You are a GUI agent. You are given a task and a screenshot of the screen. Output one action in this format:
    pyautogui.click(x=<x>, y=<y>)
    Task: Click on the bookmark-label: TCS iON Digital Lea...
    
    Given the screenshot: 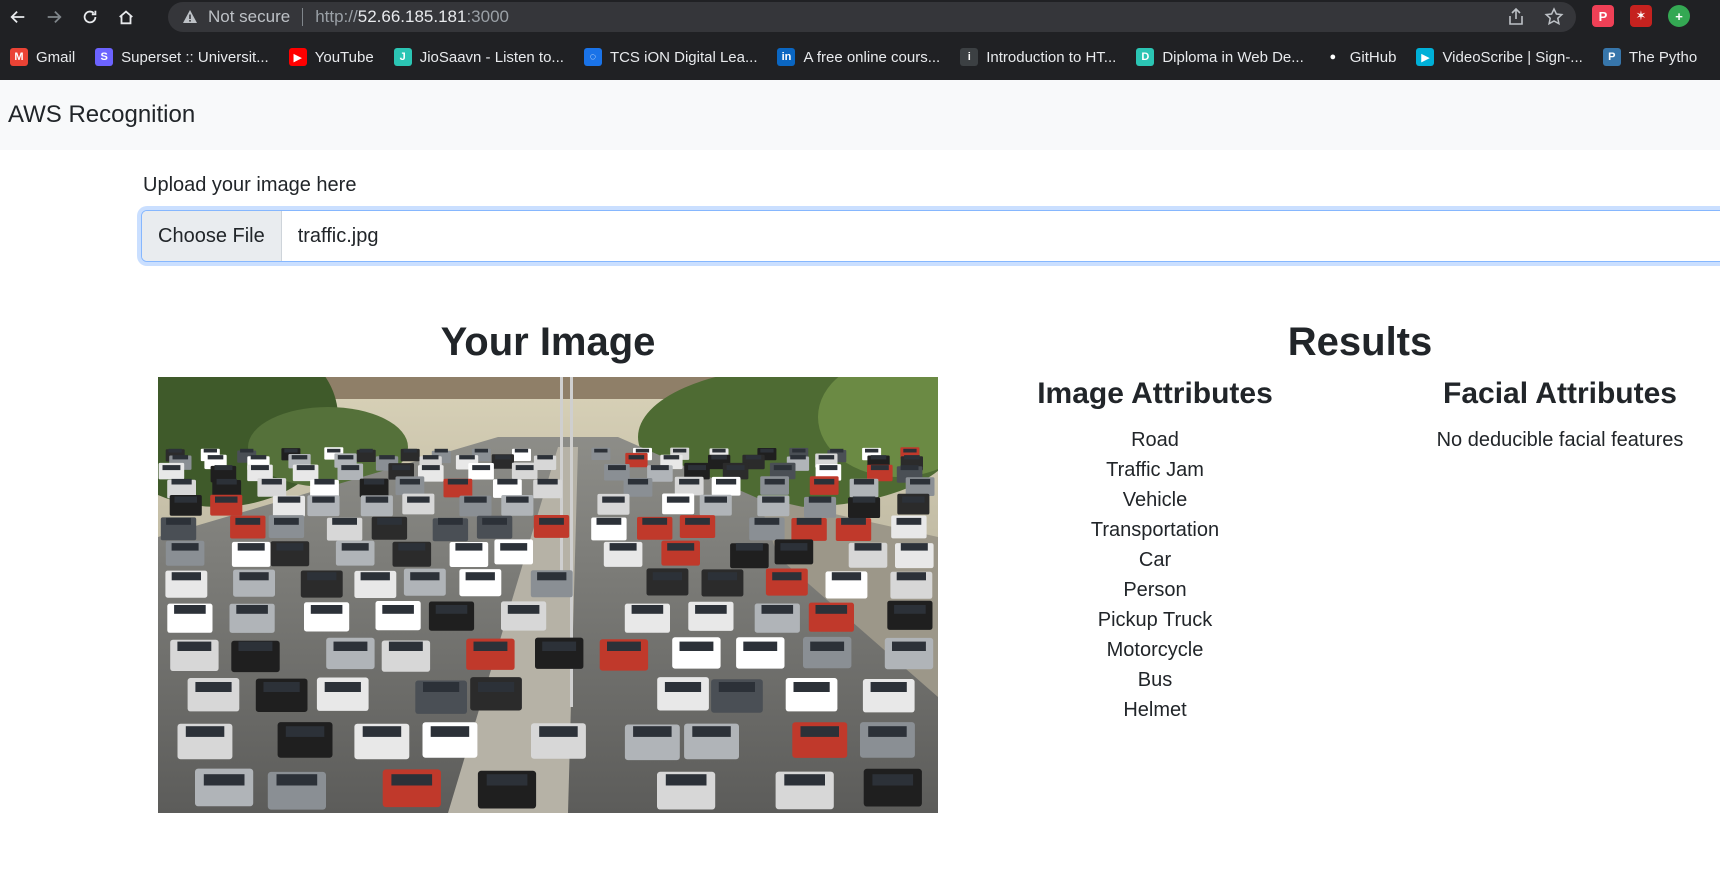 What is the action you would take?
    pyautogui.click(x=683, y=57)
    